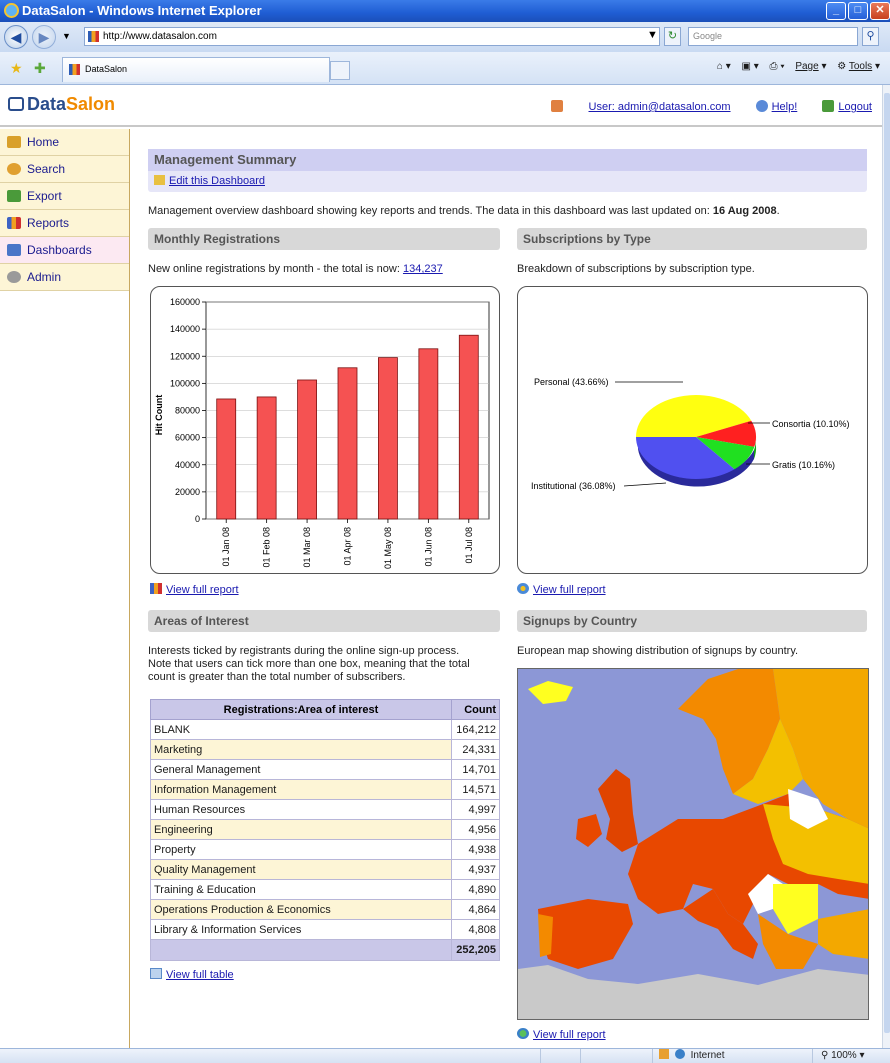 This screenshot has width=890, height=1063. I want to click on close-button: ✕, so click(880, 11).